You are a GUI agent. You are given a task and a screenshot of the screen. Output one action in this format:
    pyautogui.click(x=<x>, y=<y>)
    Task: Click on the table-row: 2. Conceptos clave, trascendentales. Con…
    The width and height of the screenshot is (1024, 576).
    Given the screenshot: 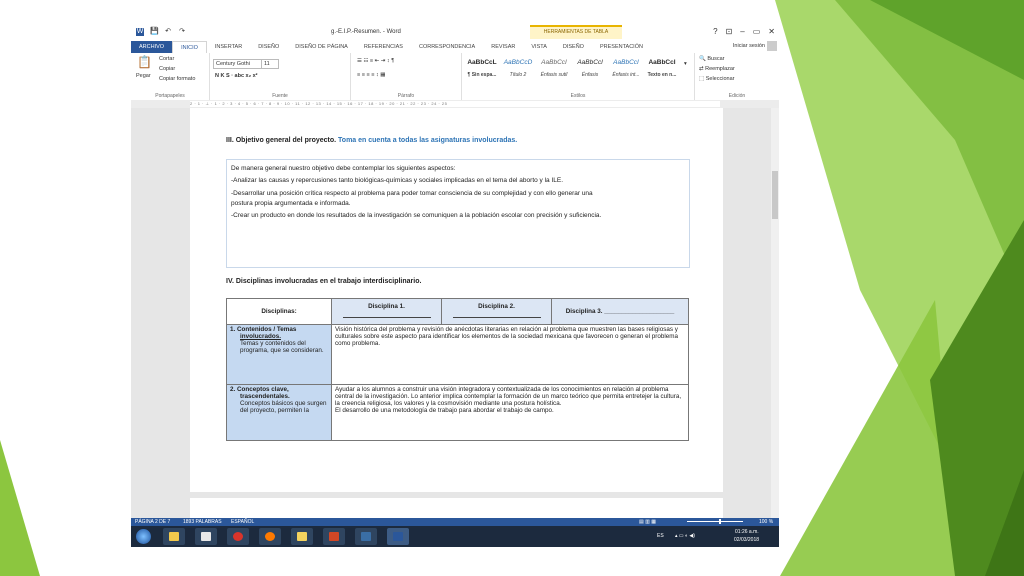 What is the action you would take?
    pyautogui.click(x=457, y=412)
    